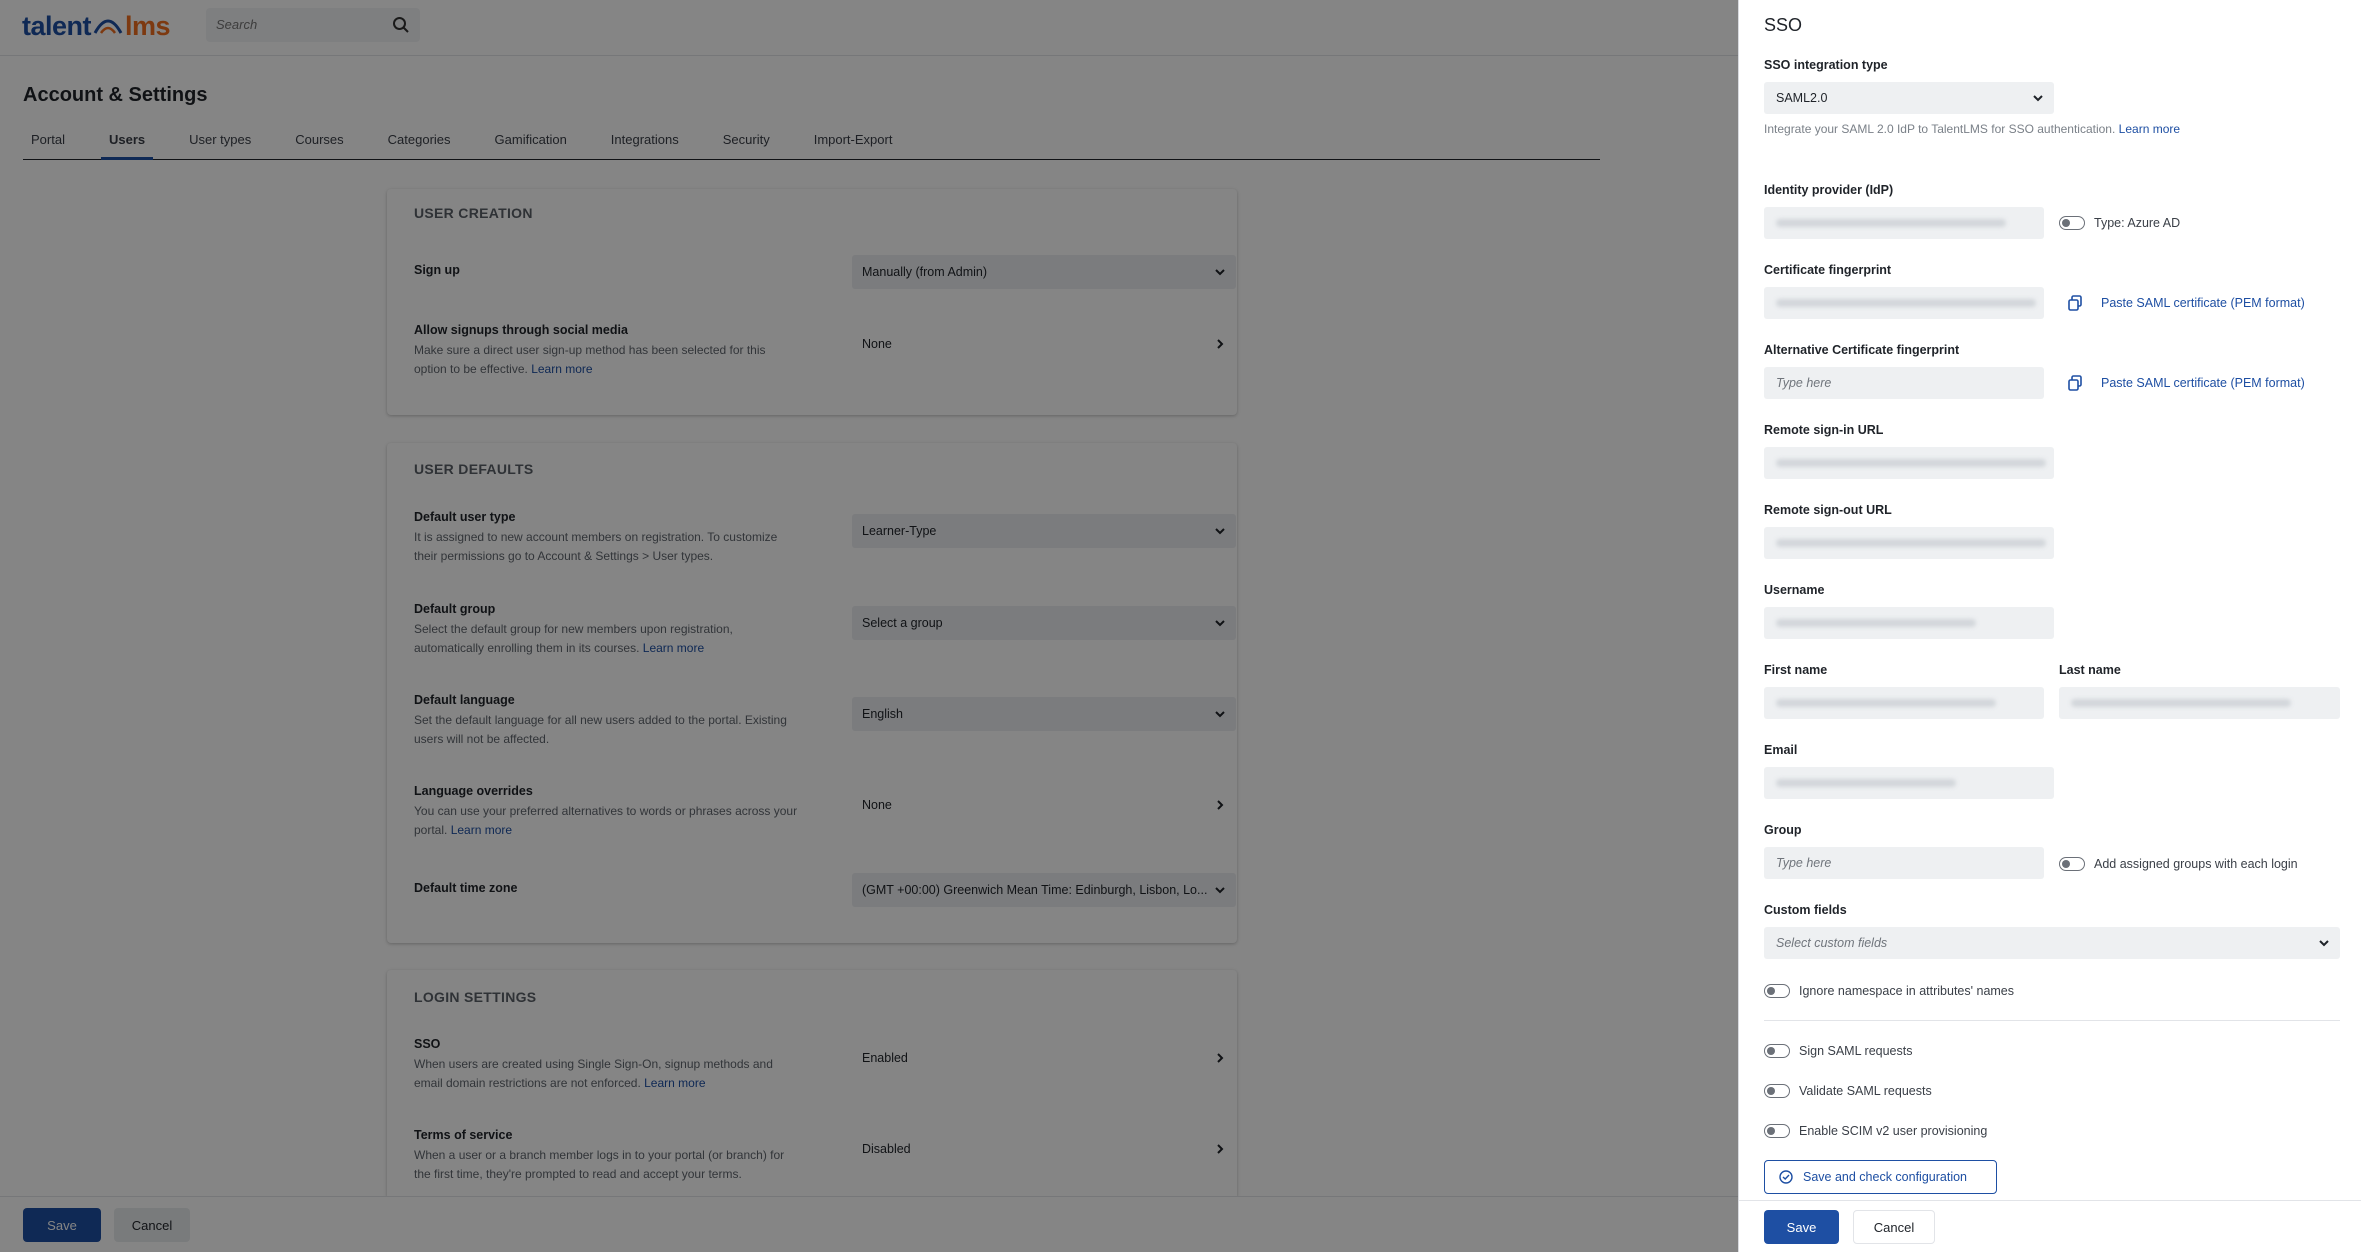  What do you see at coordinates (1828, 510) in the screenshot?
I see `signout-url-label: Remote sign-out URL` at bounding box center [1828, 510].